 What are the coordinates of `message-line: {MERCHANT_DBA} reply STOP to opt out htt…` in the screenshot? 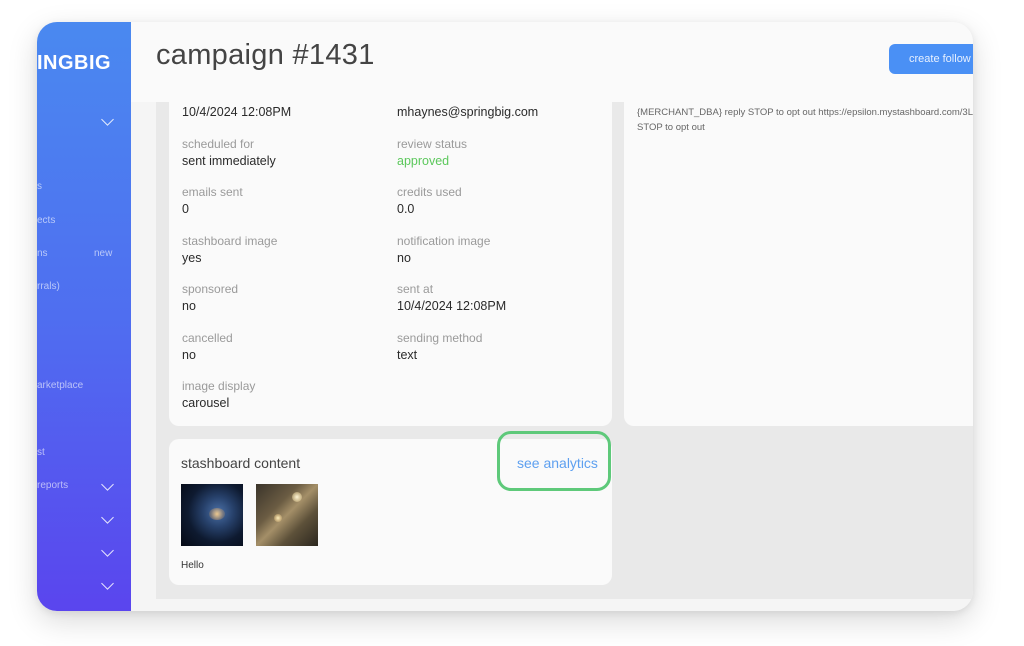 It's located at (805, 112).